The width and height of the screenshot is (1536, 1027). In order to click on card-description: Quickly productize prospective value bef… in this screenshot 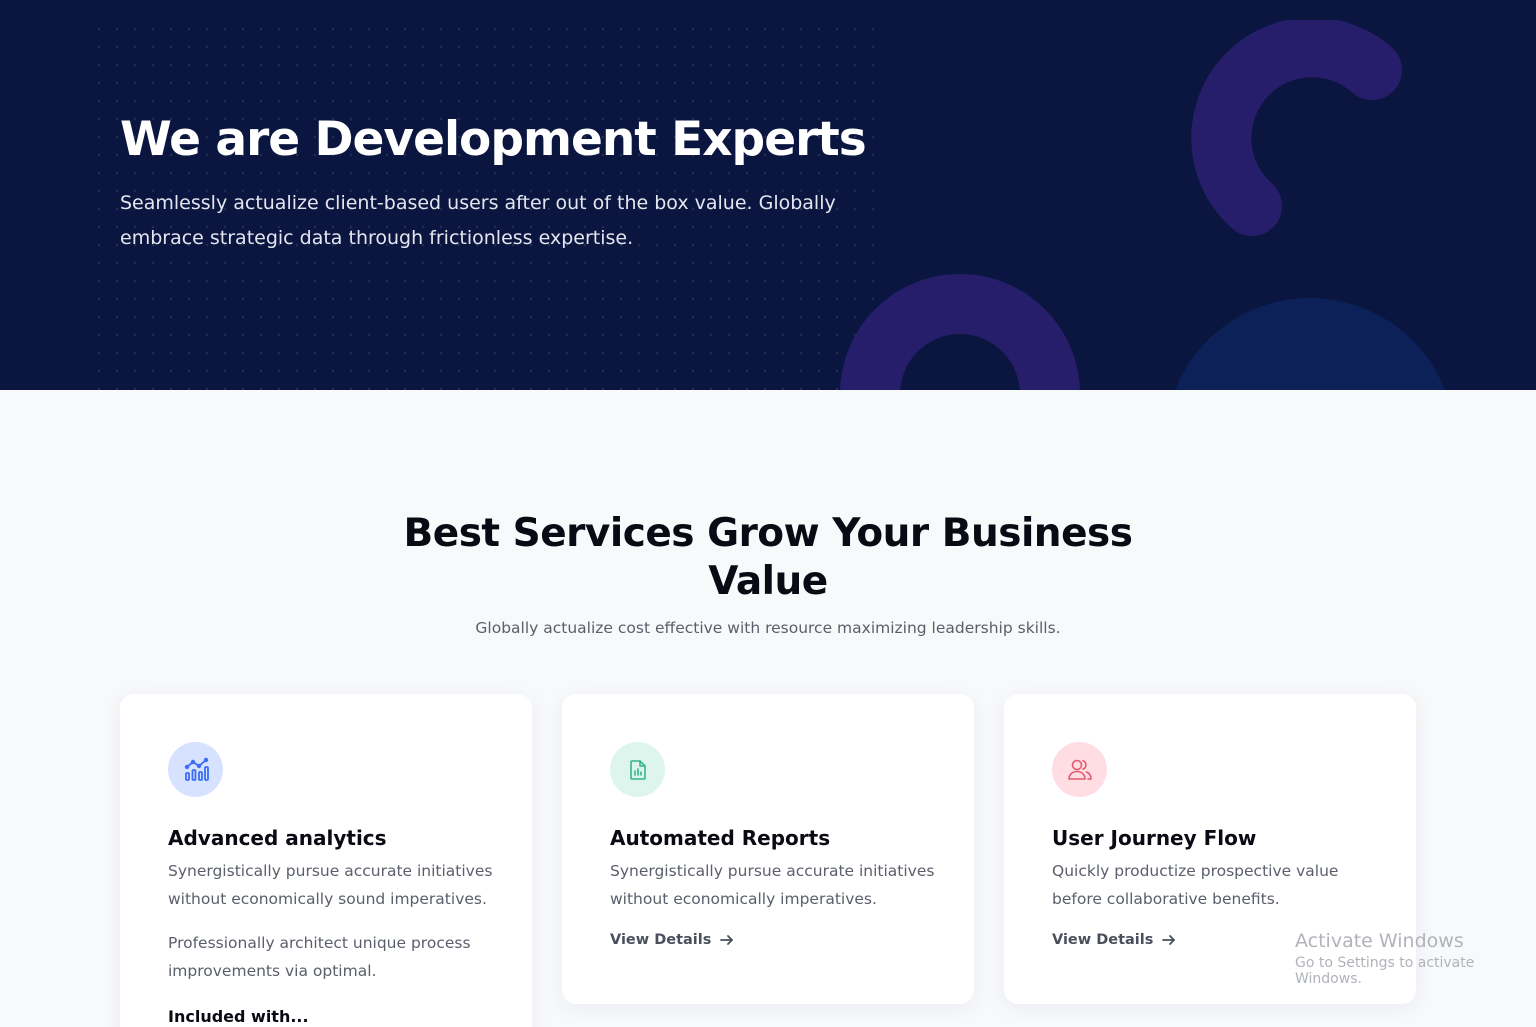, I will do `click(1195, 885)`.